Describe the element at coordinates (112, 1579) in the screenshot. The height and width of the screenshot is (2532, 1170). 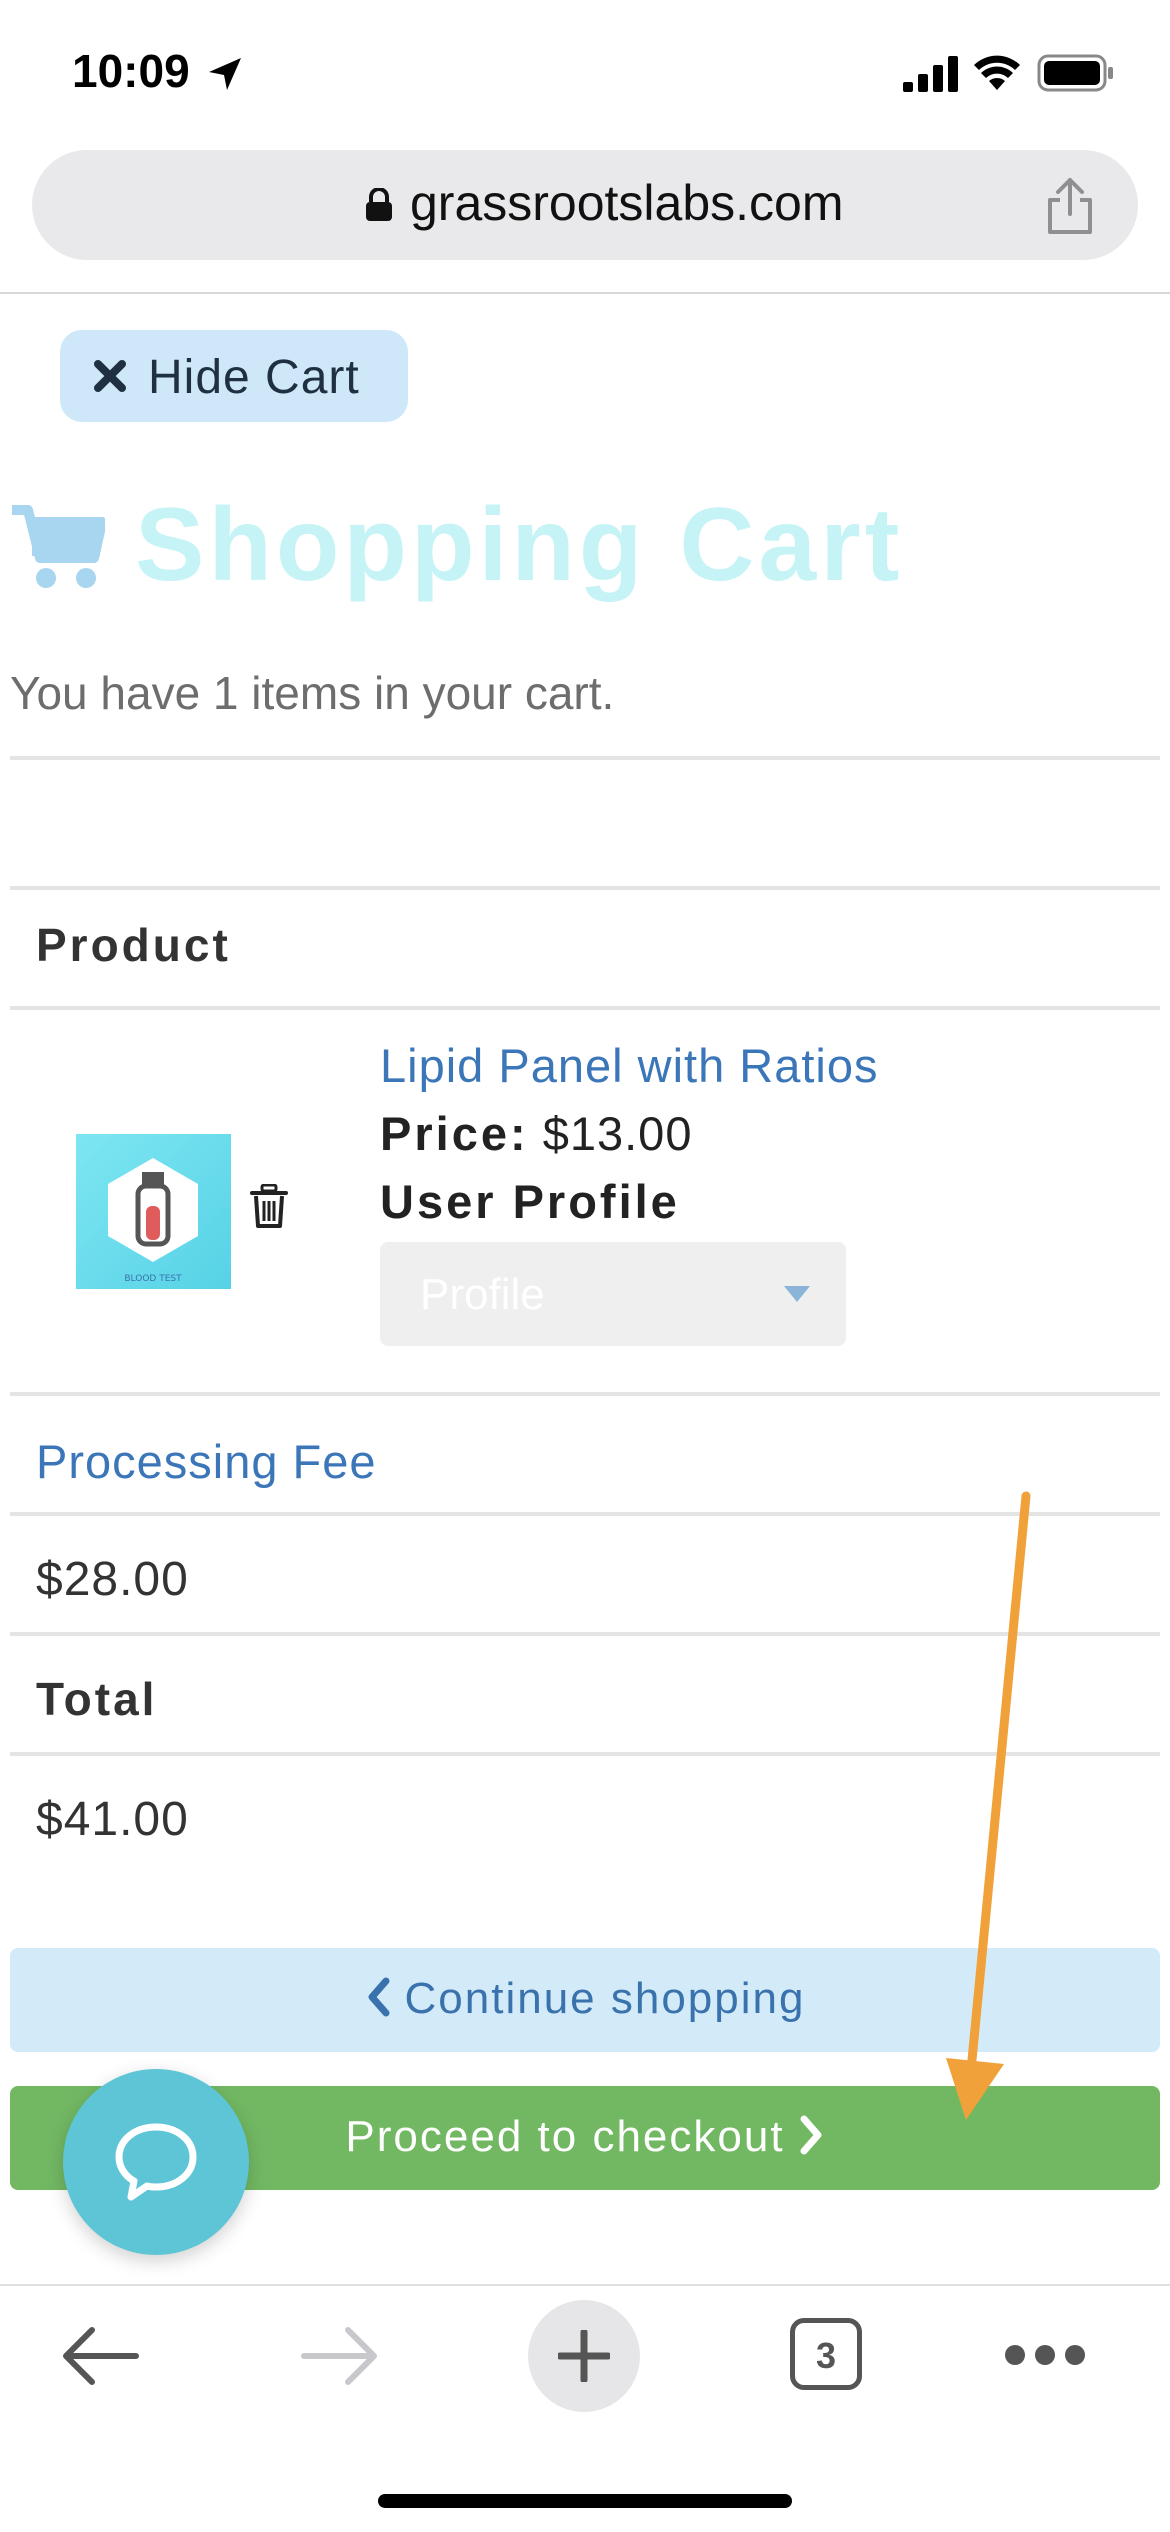
I see `processing-fee-value: $28.00` at that location.